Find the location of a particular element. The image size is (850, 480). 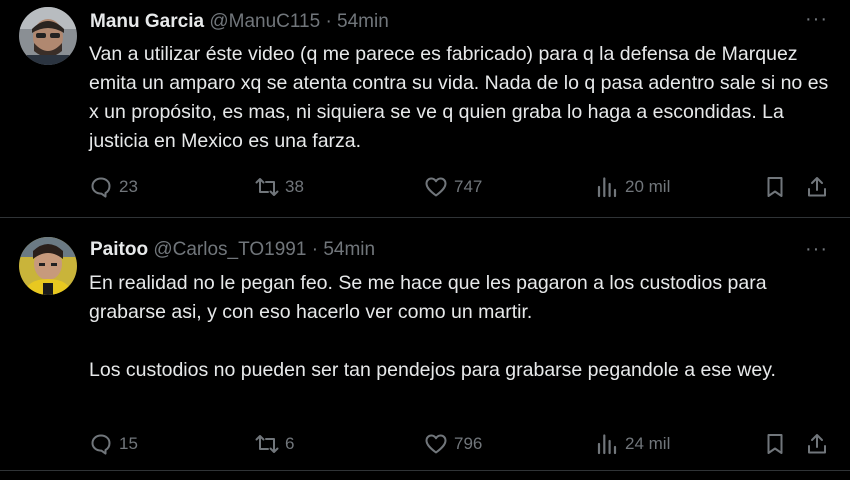

action-bar: 23 38 747 20 mil is located at coordinates (425, 187).